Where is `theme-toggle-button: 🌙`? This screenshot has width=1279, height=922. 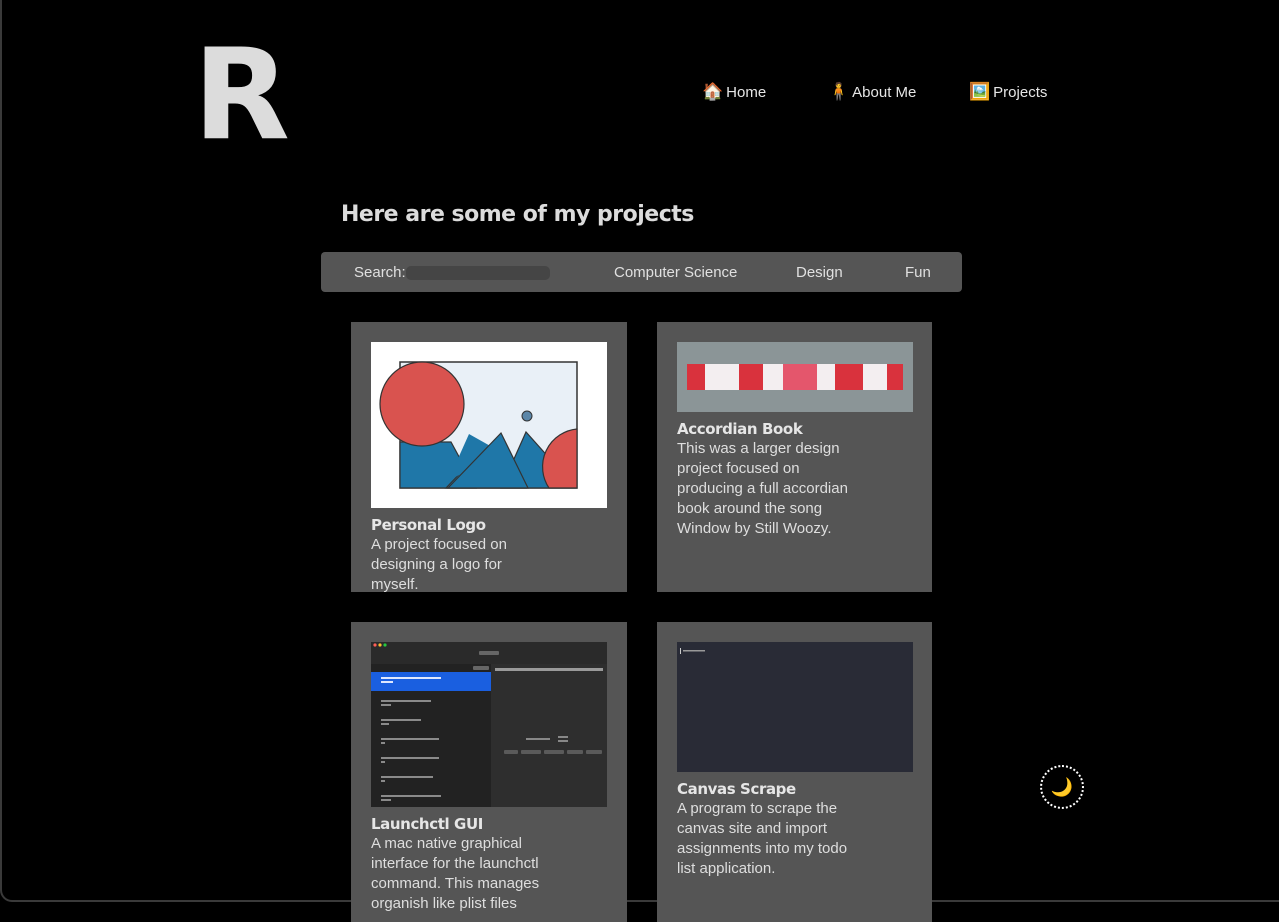 theme-toggle-button: 🌙 is located at coordinates (1062, 787).